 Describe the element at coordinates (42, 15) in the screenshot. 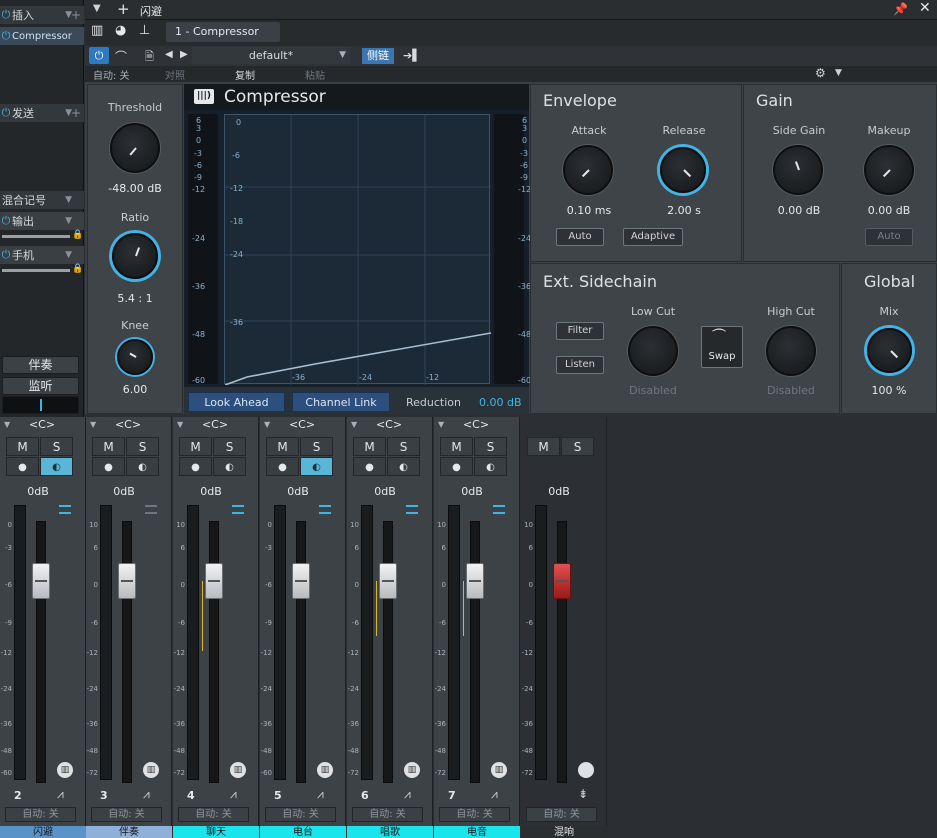

I see `insert-header: ⏻ 插入 ▼ +` at that location.